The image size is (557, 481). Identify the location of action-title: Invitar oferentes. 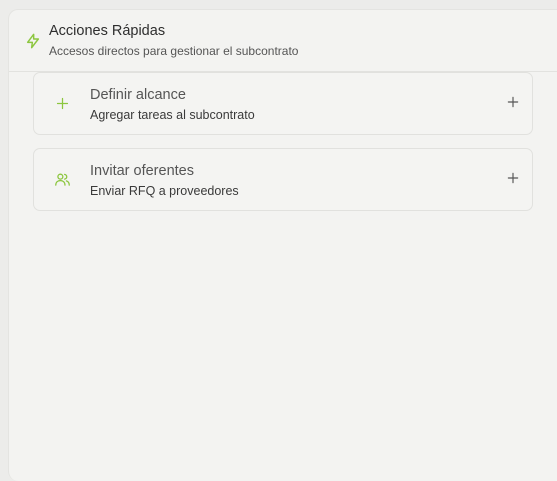
(142, 171).